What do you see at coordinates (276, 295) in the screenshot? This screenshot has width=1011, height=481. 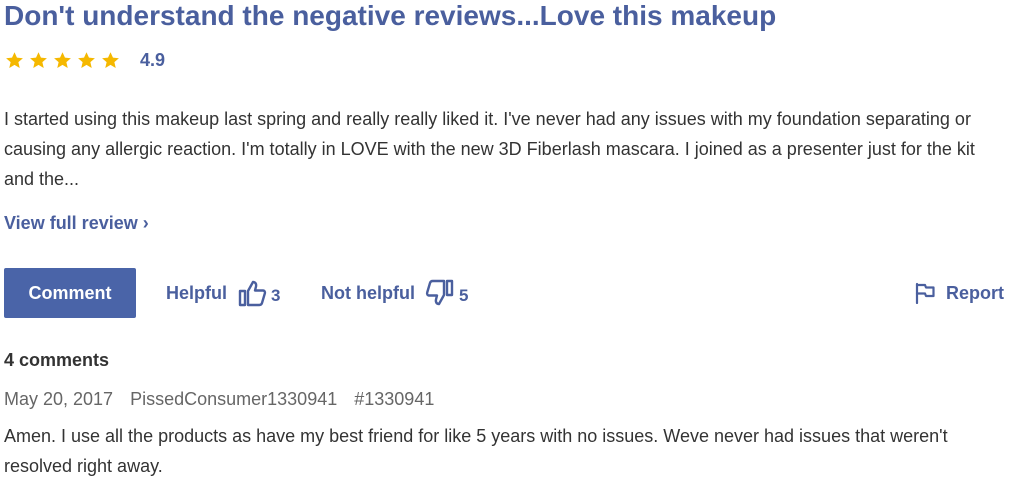 I see `helpful-count: 3` at bounding box center [276, 295].